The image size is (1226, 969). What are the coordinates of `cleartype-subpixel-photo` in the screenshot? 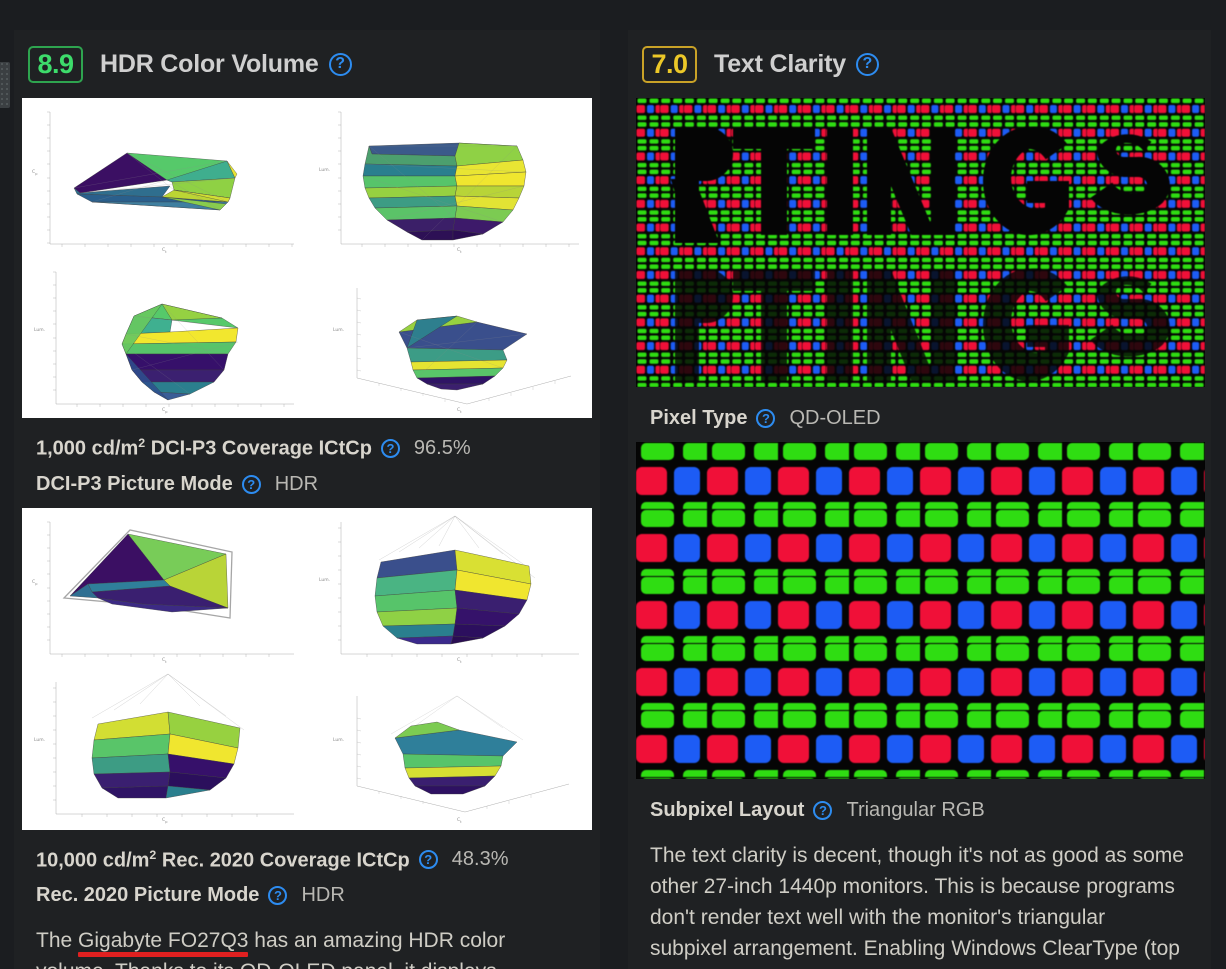 It's located at (920, 242).